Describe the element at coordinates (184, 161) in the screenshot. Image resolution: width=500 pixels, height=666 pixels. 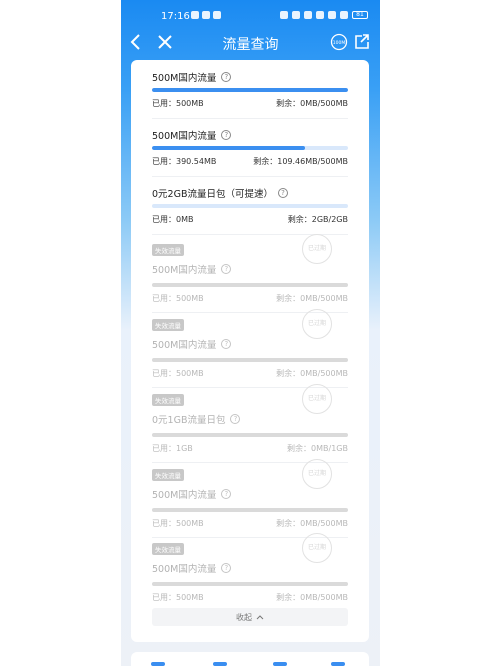
I see `used-amount: 已用：390.54MB` at that location.